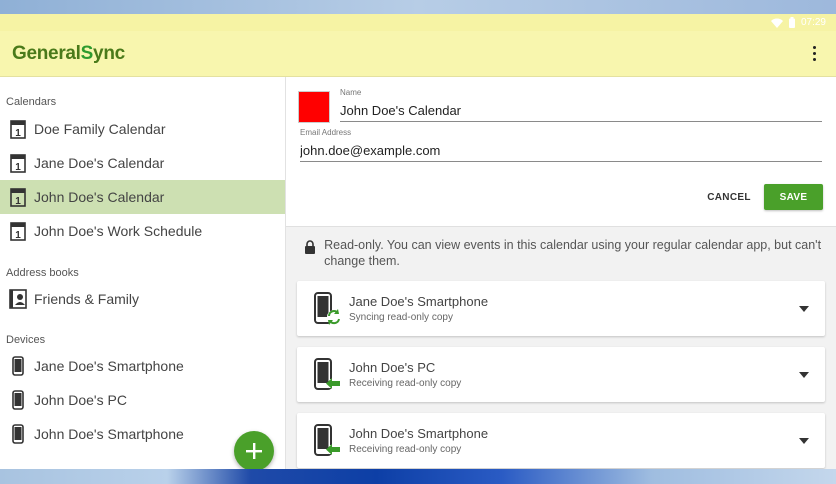  I want to click on sidebar-item-doe-family-calendar: 1 Doe Family Calendar, so click(142, 129).